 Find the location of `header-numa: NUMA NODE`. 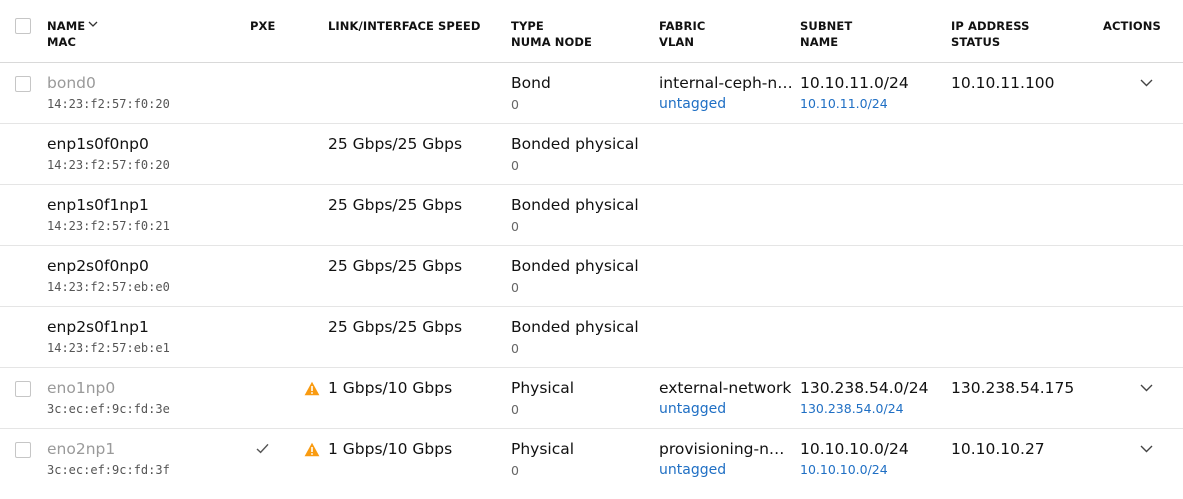

header-numa: NUMA NODE is located at coordinates (552, 42).